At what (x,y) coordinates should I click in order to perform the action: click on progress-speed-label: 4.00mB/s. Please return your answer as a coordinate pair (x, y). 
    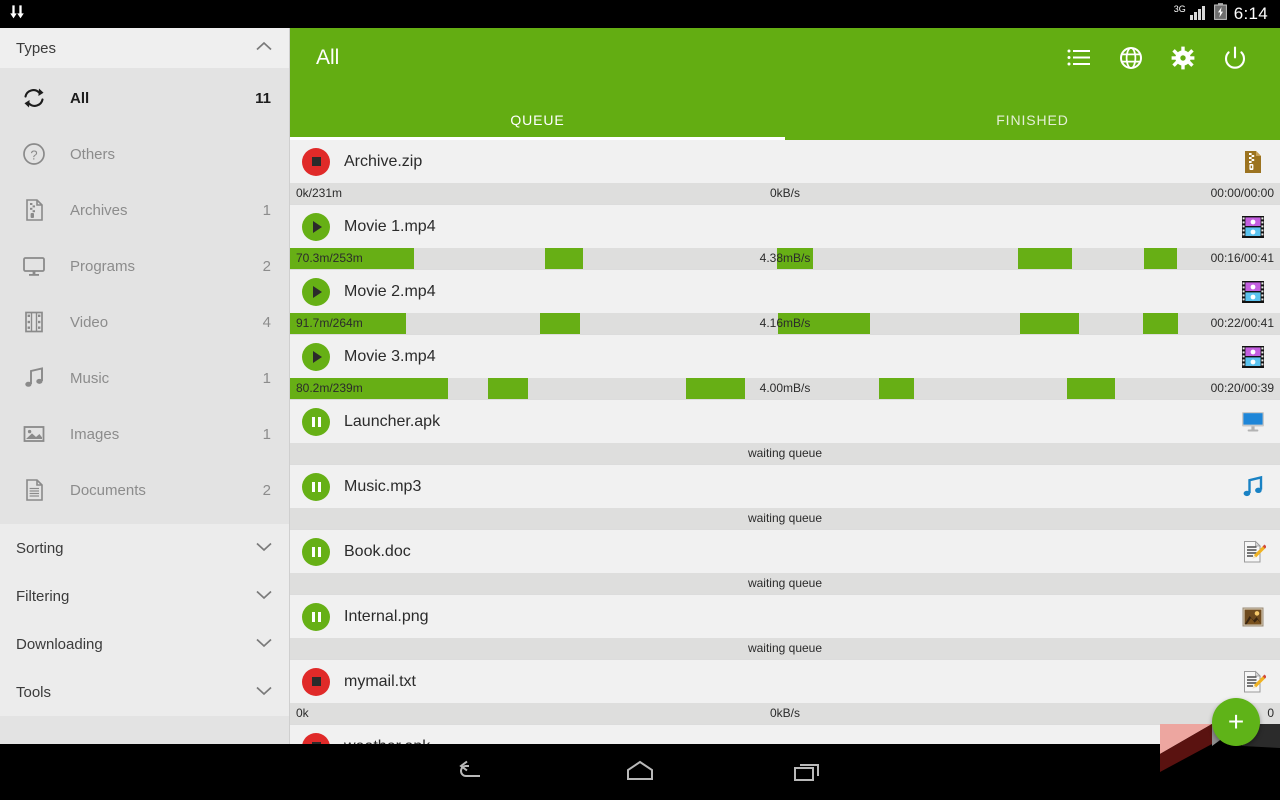
    Looking at the image, I should click on (785, 388).